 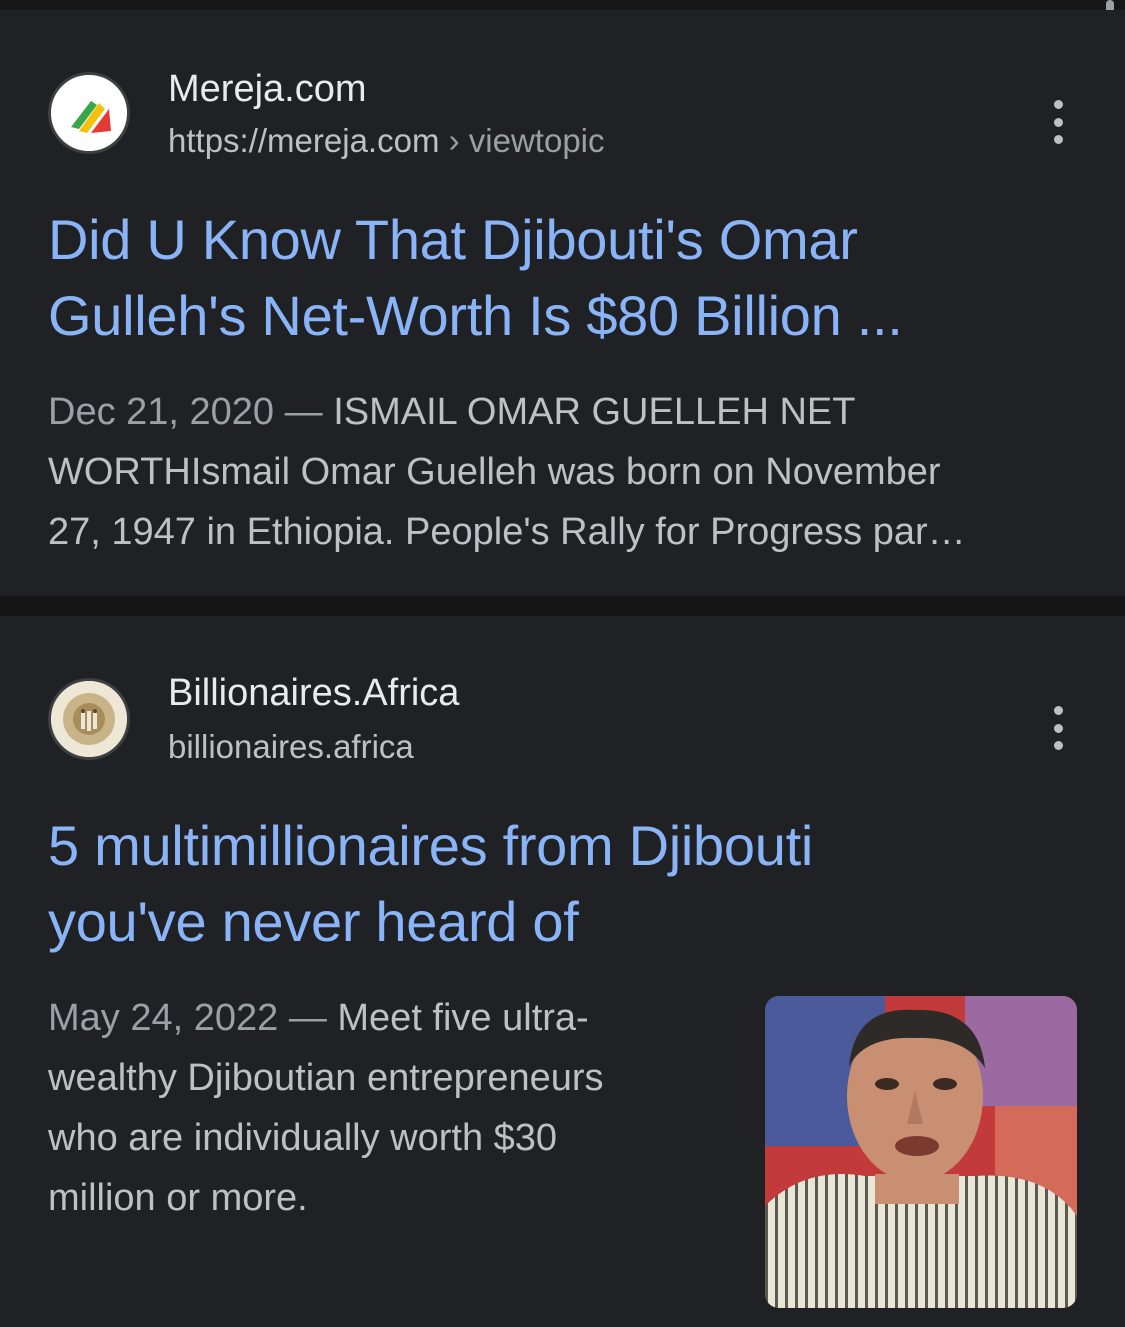 I want to click on site-name: Mereja.com, so click(x=267, y=89).